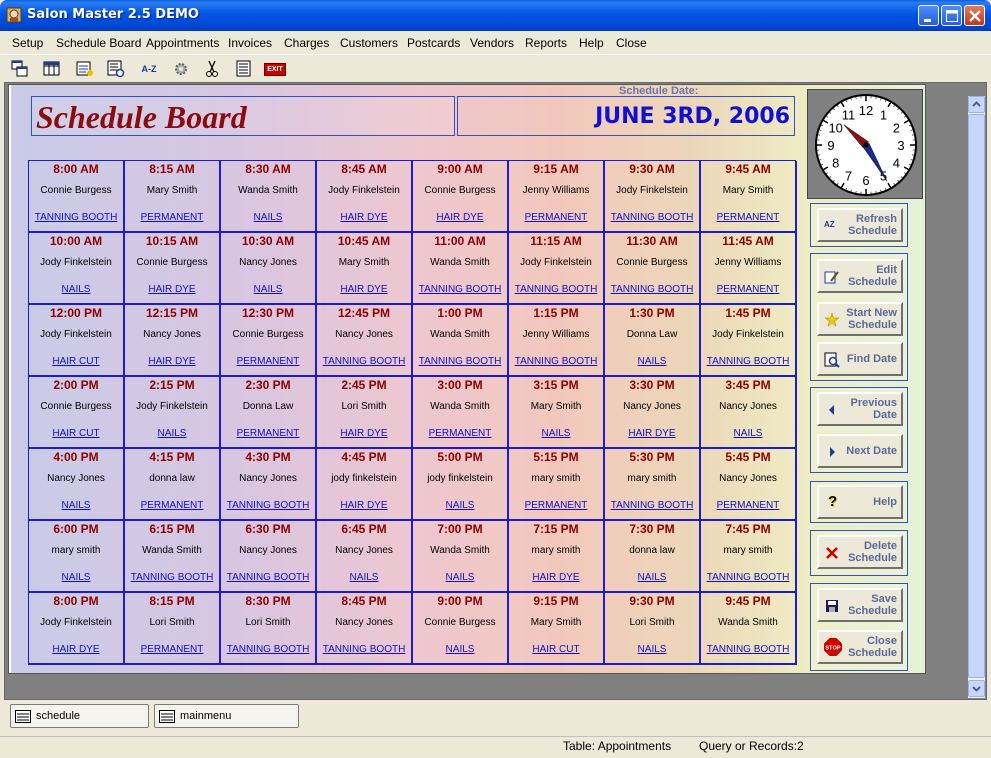 The height and width of the screenshot is (758, 991). I want to click on menu-help: Help, so click(591, 43).